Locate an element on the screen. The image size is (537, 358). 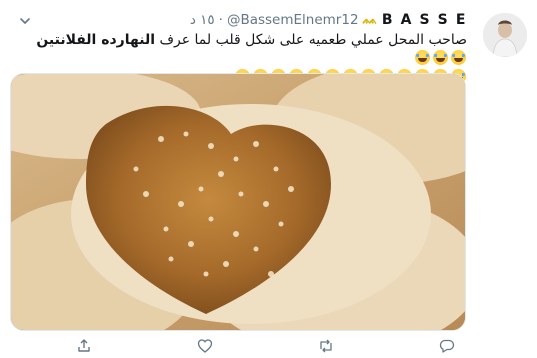
display-name: B A S S E is located at coordinates (424, 20).